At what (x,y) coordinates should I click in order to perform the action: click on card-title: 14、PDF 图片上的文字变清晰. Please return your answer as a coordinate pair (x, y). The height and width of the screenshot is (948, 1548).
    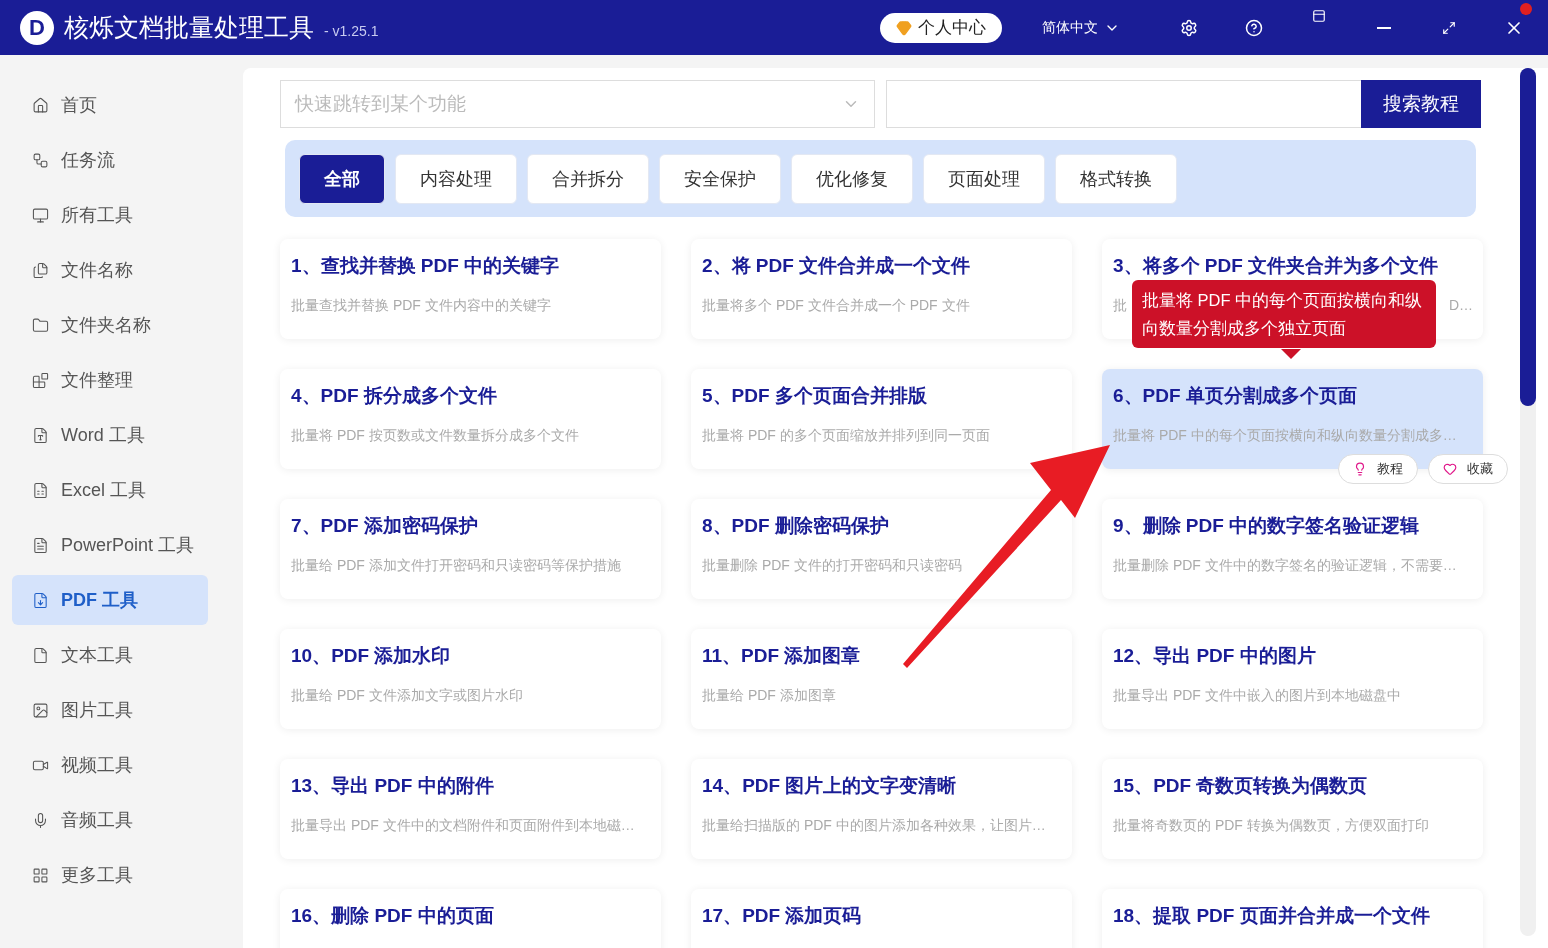
    Looking at the image, I should click on (830, 786).